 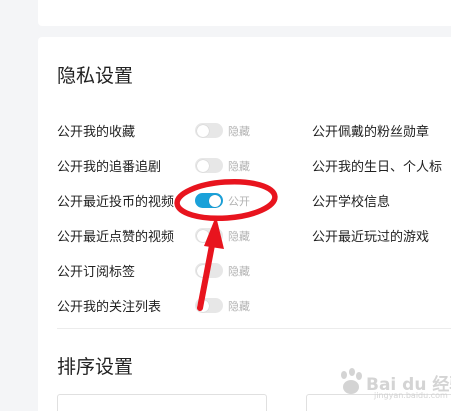 What do you see at coordinates (109, 307) in the screenshot?
I see `privacy-row-label: 公开我的关注列表` at bounding box center [109, 307].